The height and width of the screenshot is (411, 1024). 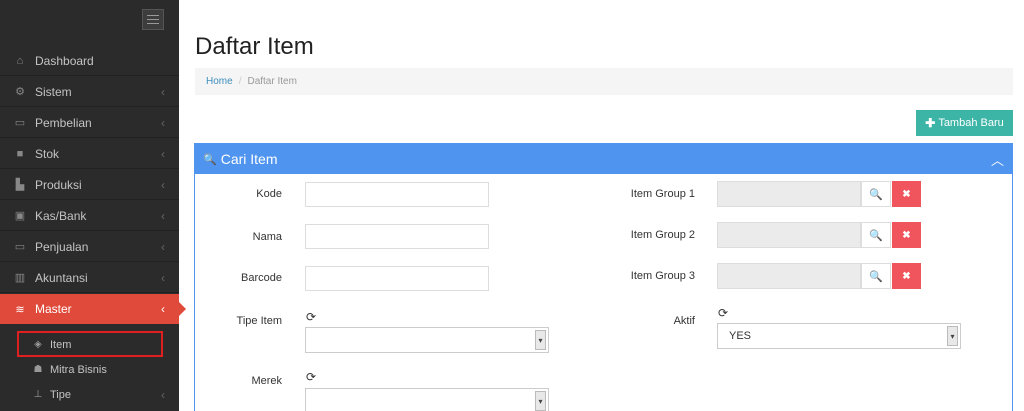 What do you see at coordinates (684, 321) in the screenshot?
I see `aktif-label: Aktif` at bounding box center [684, 321].